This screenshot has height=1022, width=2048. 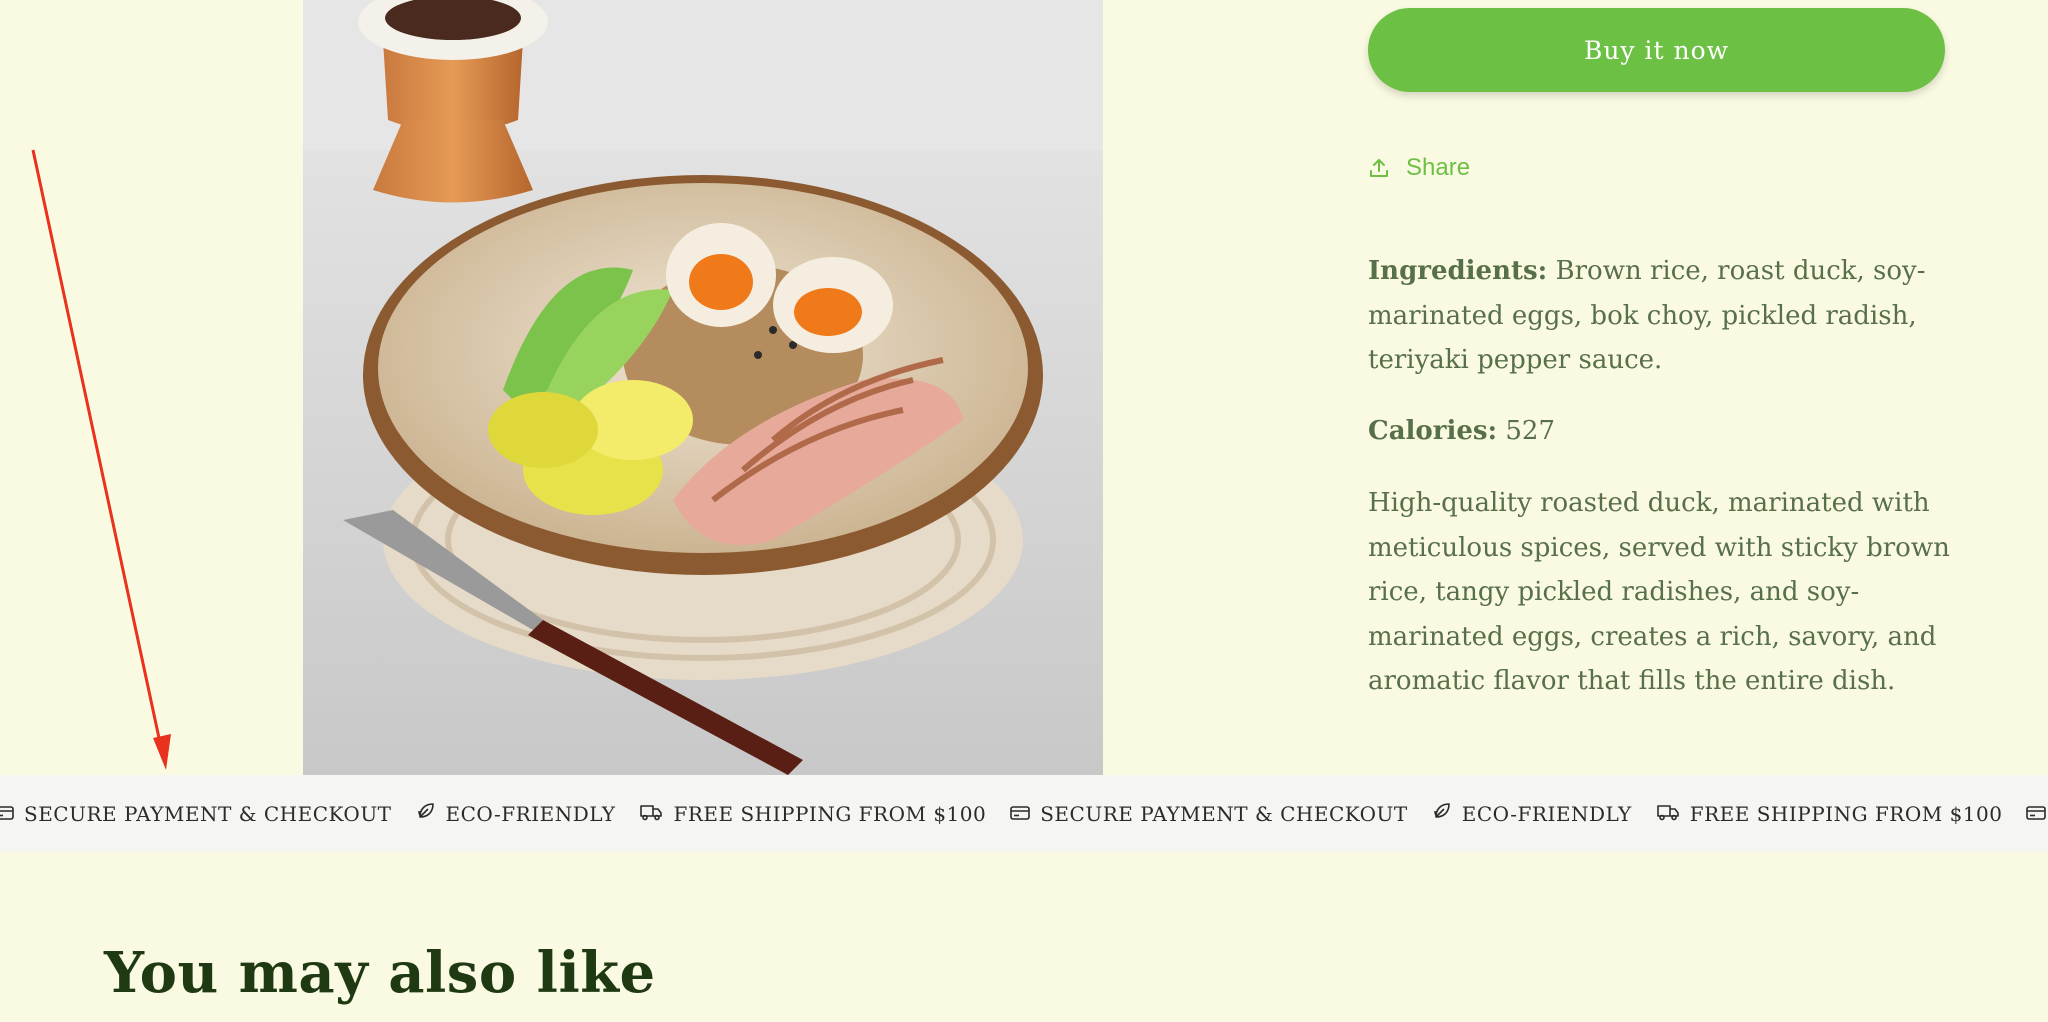 I want to click on share-label: Share, so click(x=1438, y=167).